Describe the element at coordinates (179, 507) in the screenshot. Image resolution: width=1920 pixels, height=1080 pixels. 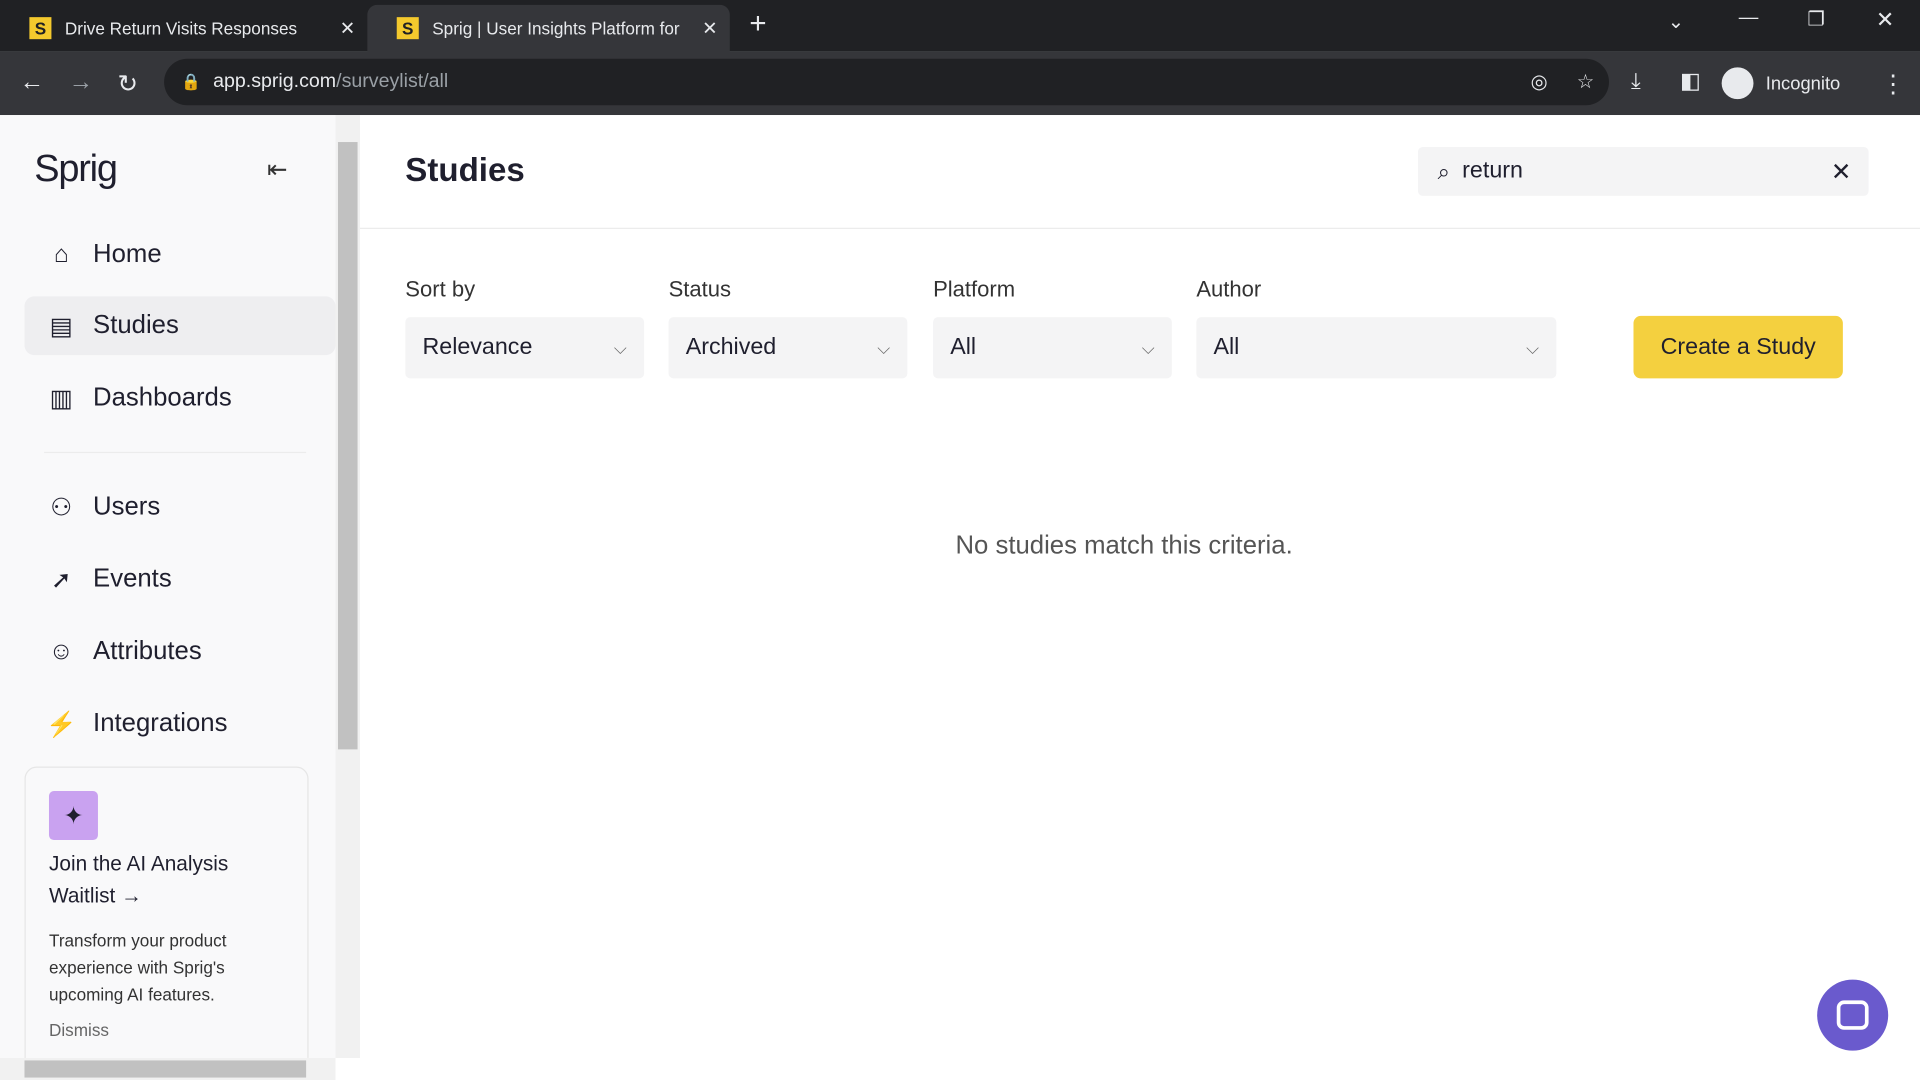
I see `sidebar-item-users: ⚇ Users` at that location.